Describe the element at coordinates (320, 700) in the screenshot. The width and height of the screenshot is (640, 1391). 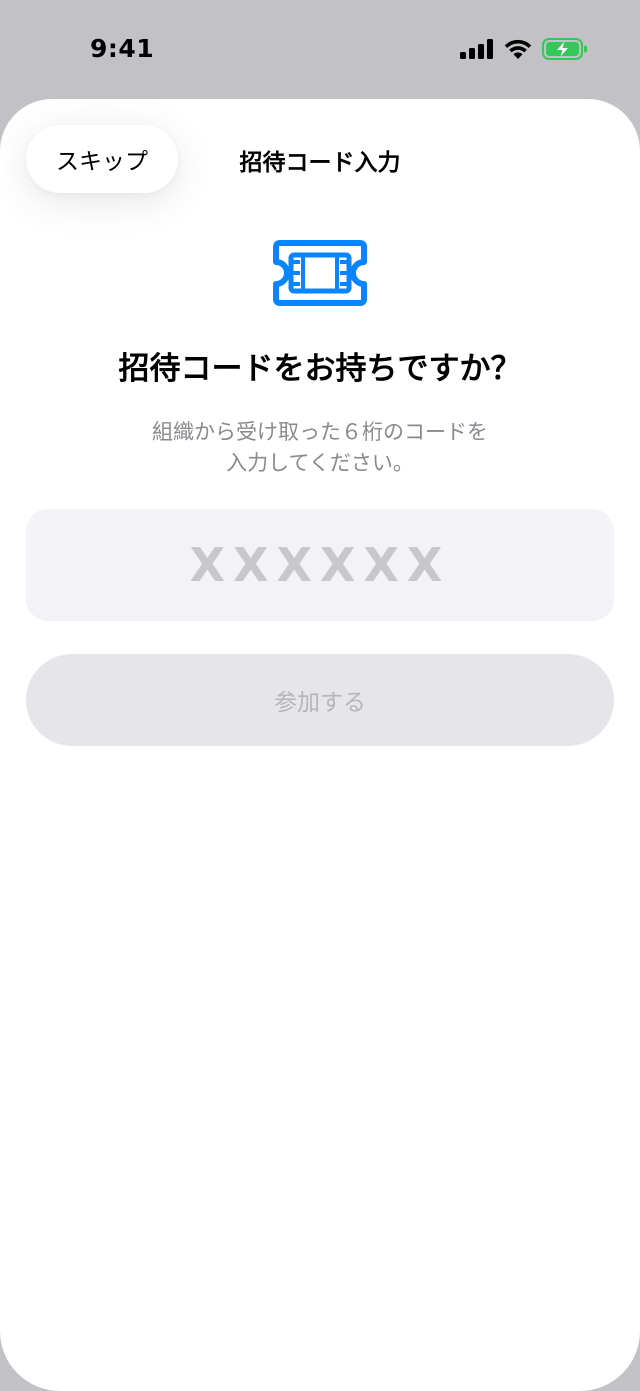
I see `join-button: 参加する` at that location.